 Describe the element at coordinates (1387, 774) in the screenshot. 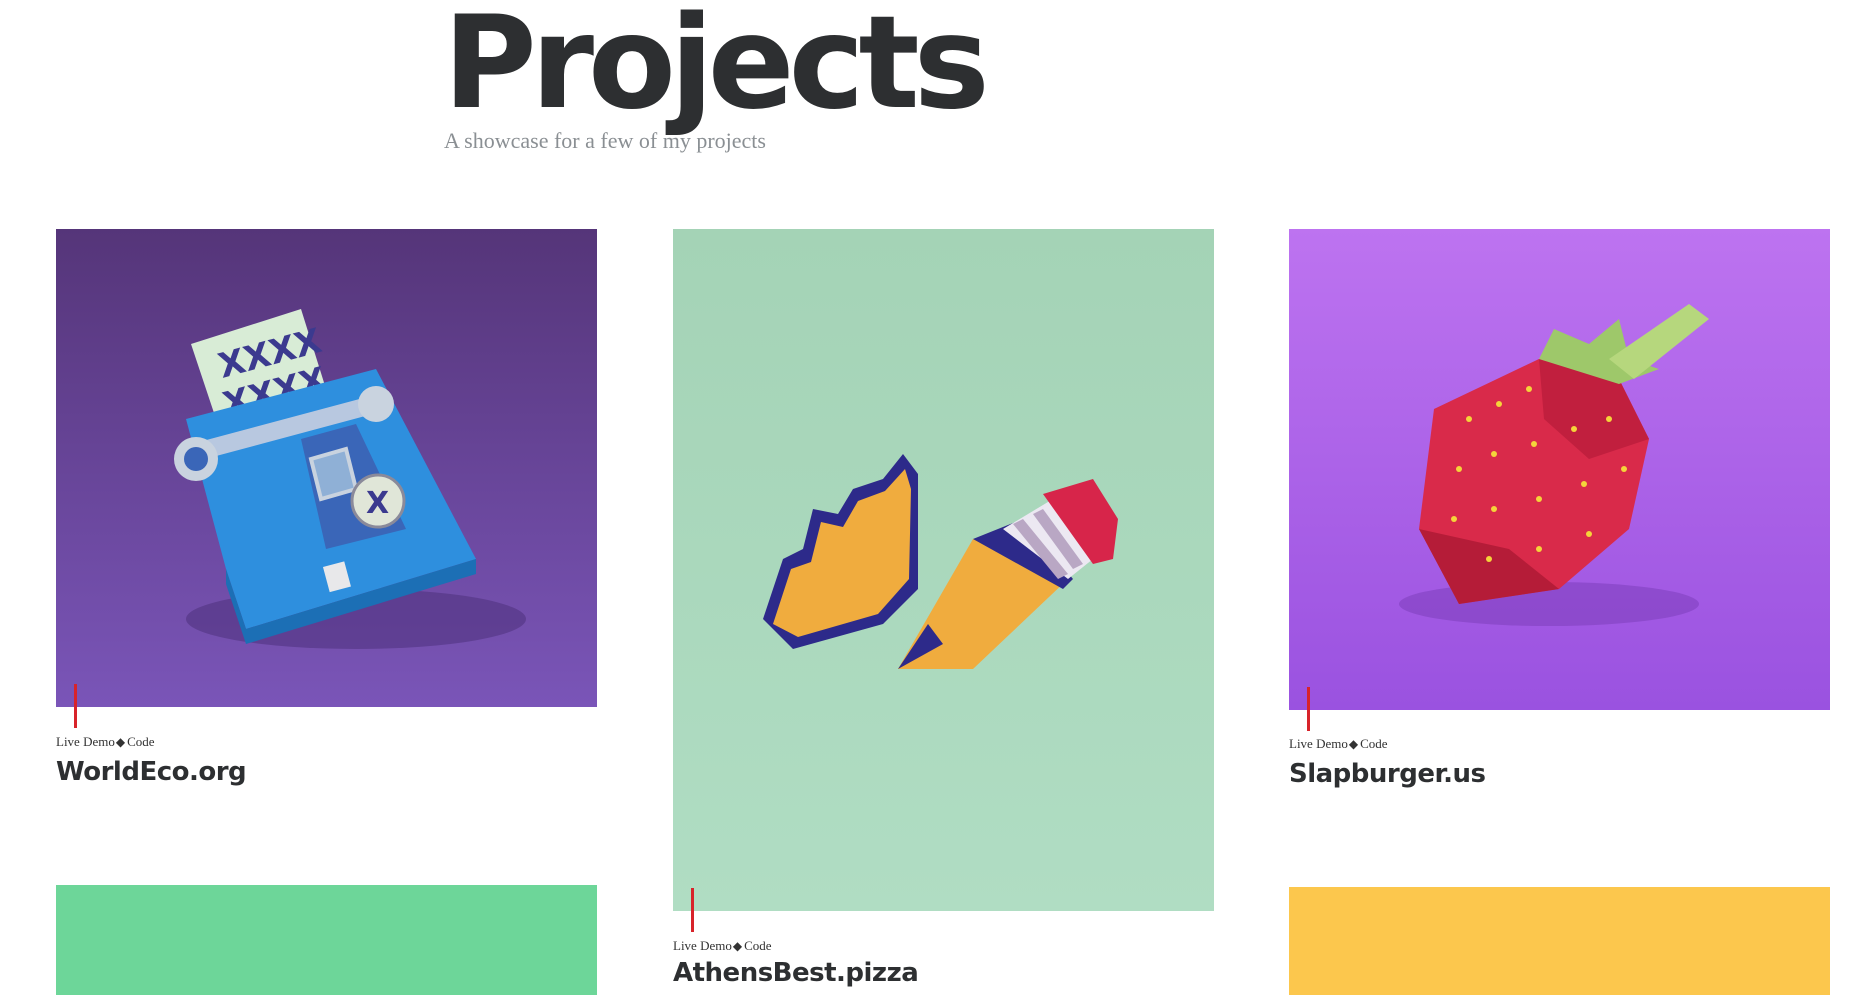

I see `project-title: Slapburger.us` at that location.